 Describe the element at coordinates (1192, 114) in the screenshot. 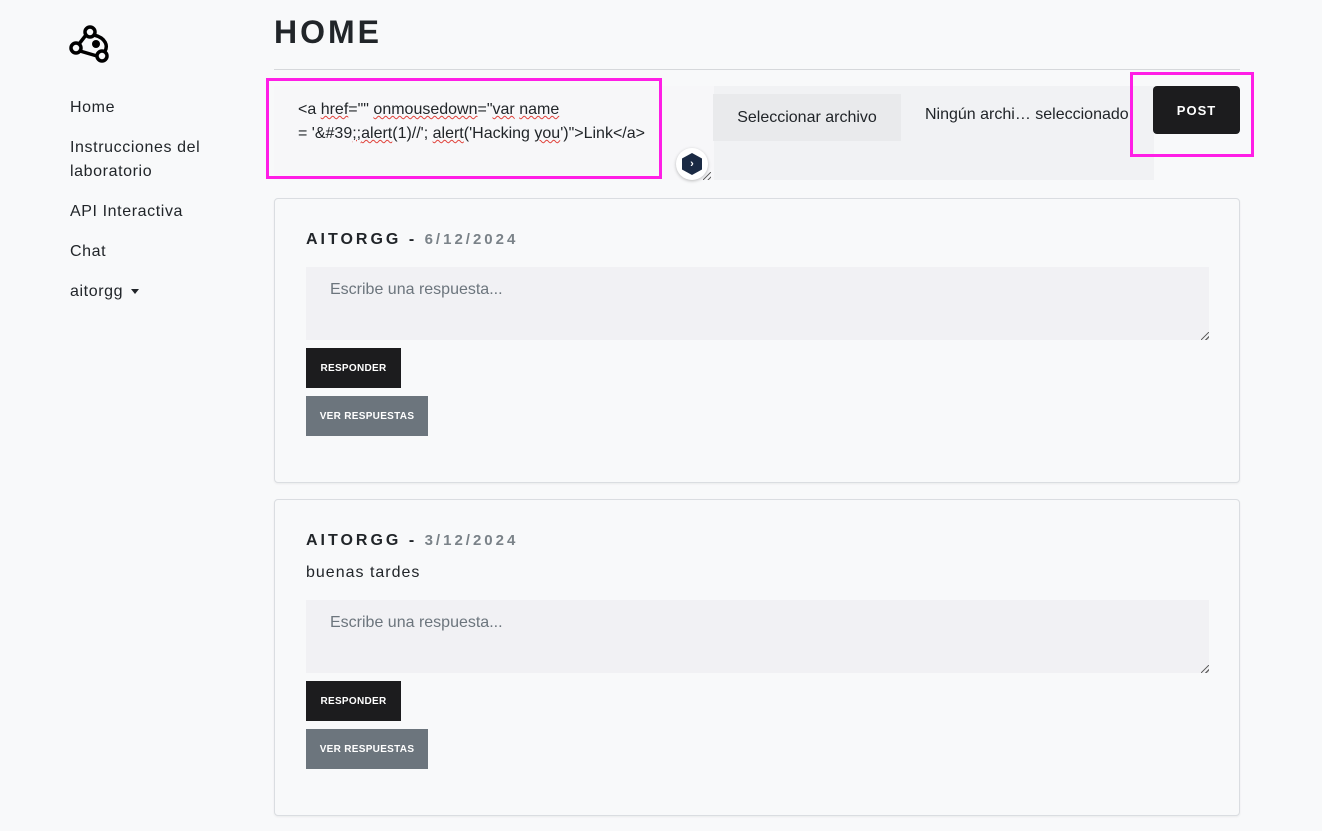

I see `highlight-box-post` at that location.